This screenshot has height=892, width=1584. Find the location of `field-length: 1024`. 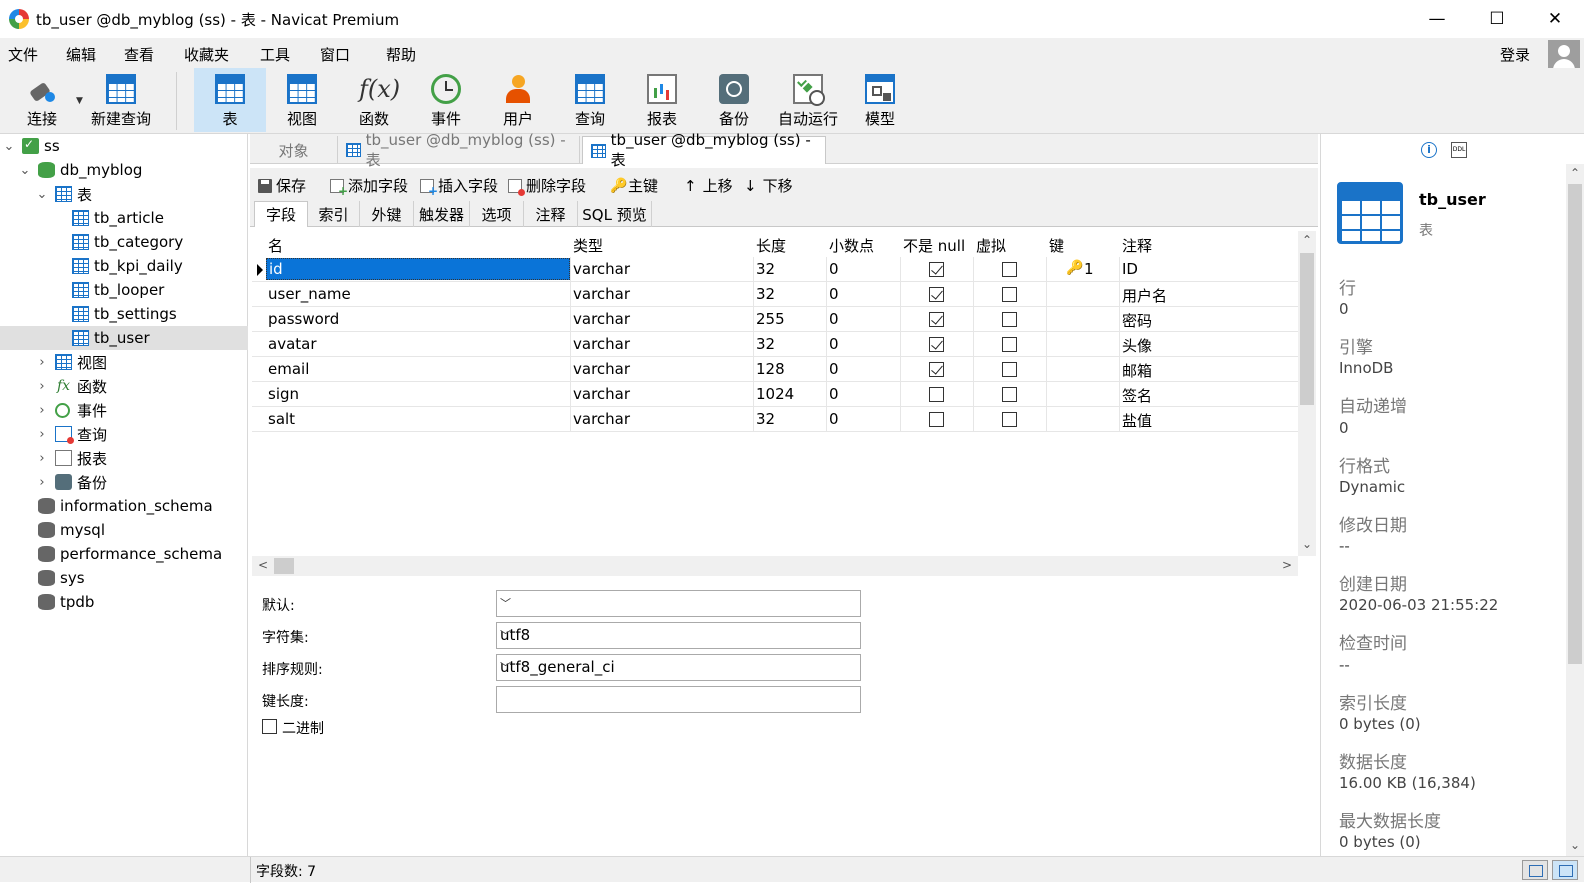

field-length: 1024 is located at coordinates (775, 394).